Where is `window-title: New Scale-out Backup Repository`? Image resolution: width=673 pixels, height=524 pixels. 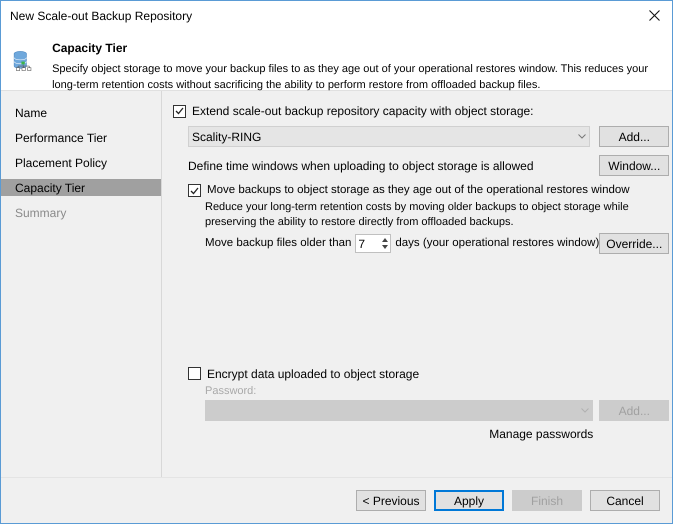
window-title: New Scale-out Backup Repository is located at coordinates (101, 16).